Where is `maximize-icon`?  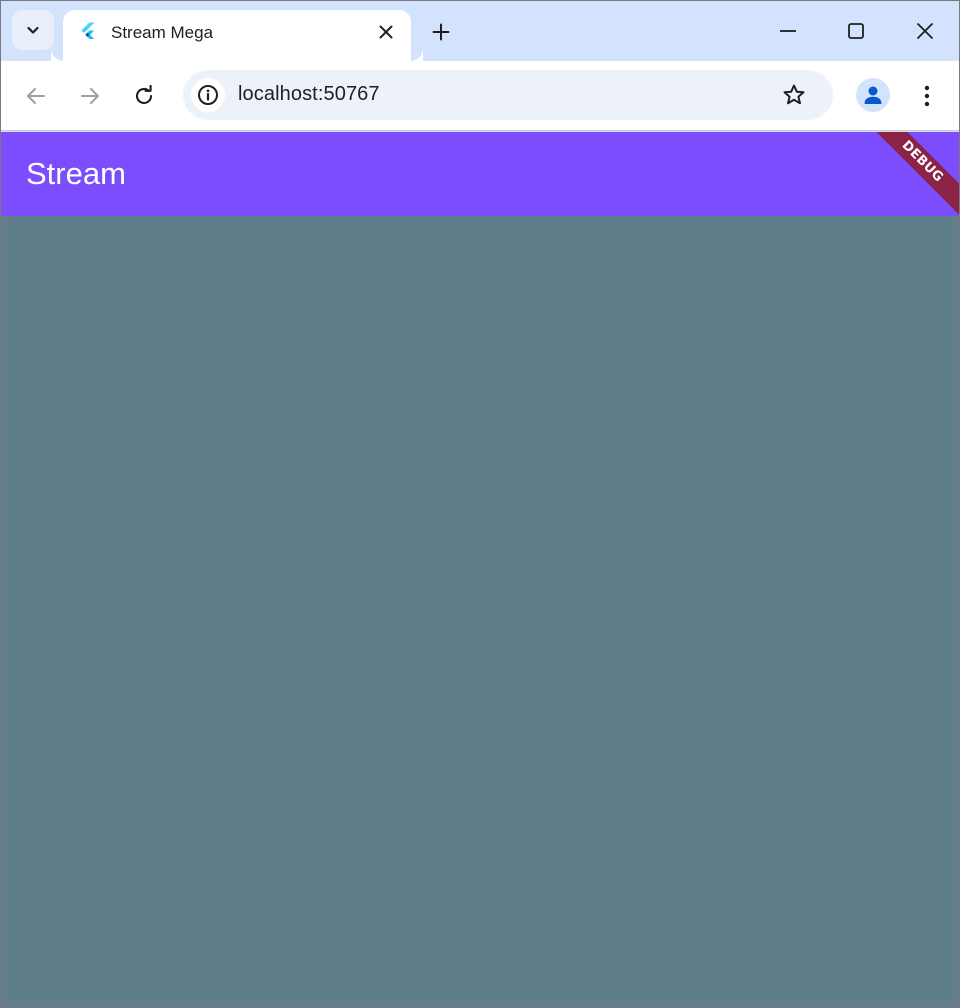 maximize-icon is located at coordinates (856, 31).